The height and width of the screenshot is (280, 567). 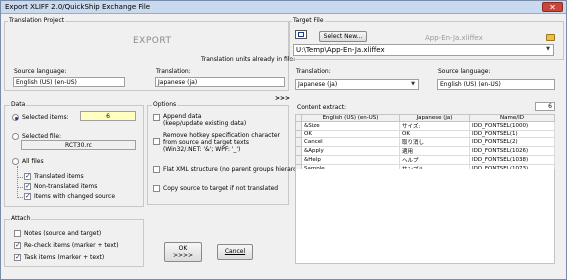 I want to click on attach-group-title: Attach, so click(x=21, y=218).